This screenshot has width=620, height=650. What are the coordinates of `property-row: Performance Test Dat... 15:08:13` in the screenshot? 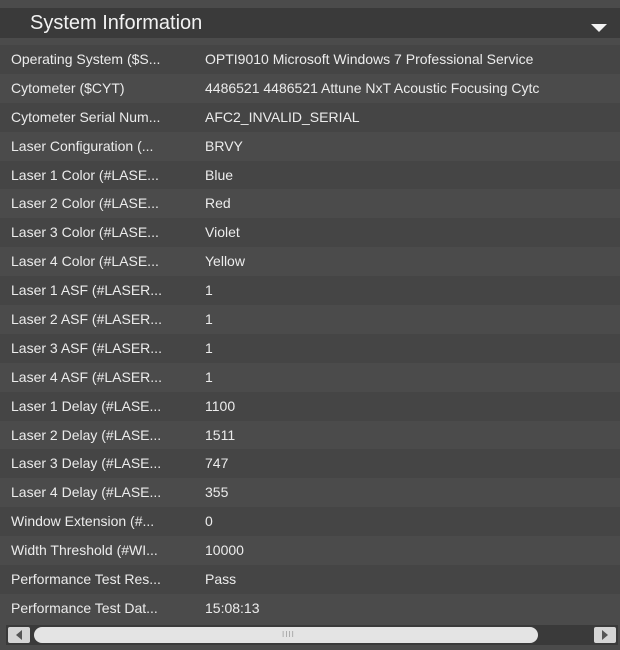 It's located at (310, 608).